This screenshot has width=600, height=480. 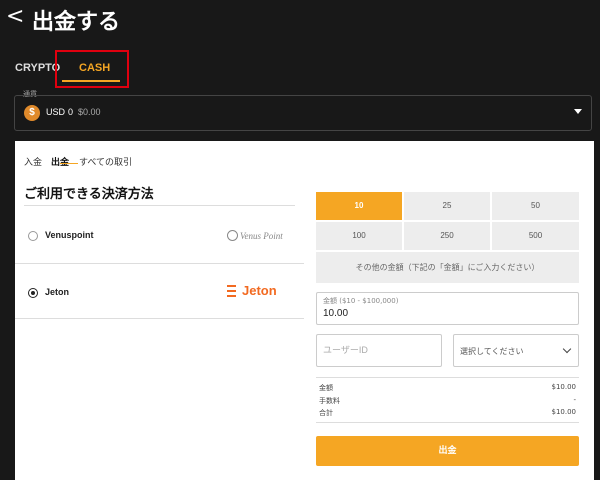 What do you see at coordinates (578, 111) in the screenshot?
I see `caret-down-icon` at bounding box center [578, 111].